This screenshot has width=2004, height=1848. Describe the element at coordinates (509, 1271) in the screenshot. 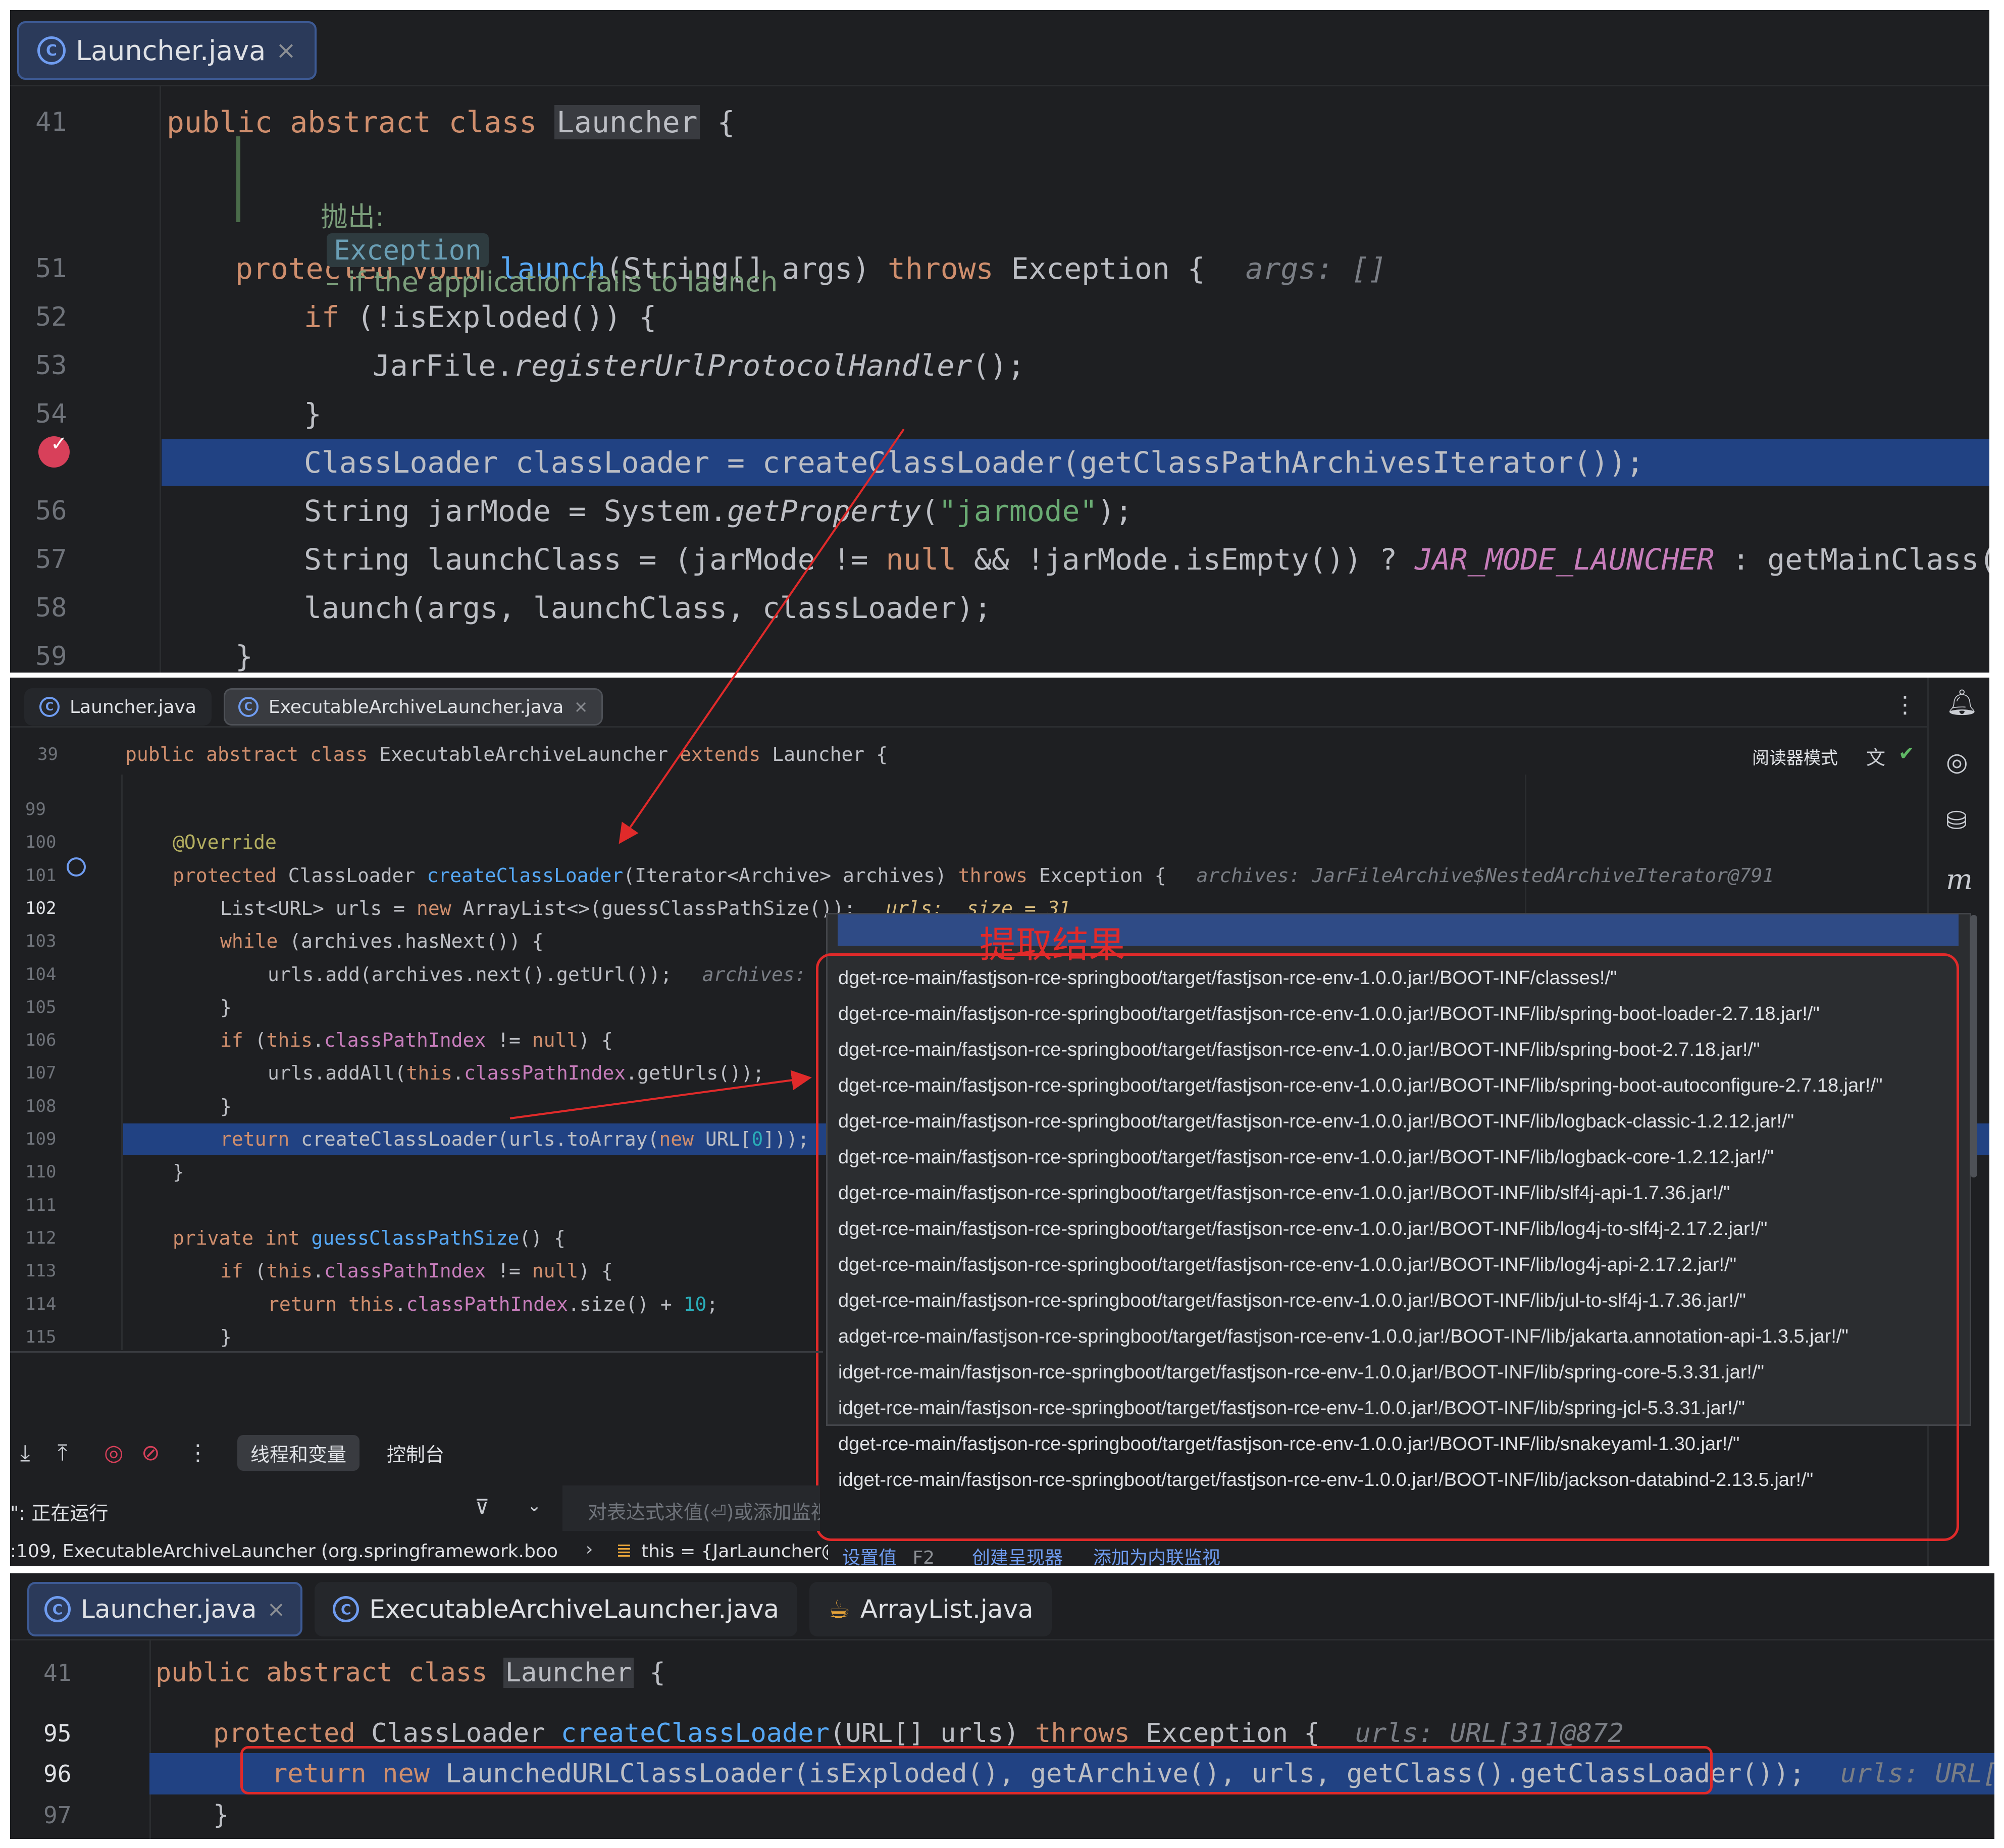

I see `code-token: !=` at that location.